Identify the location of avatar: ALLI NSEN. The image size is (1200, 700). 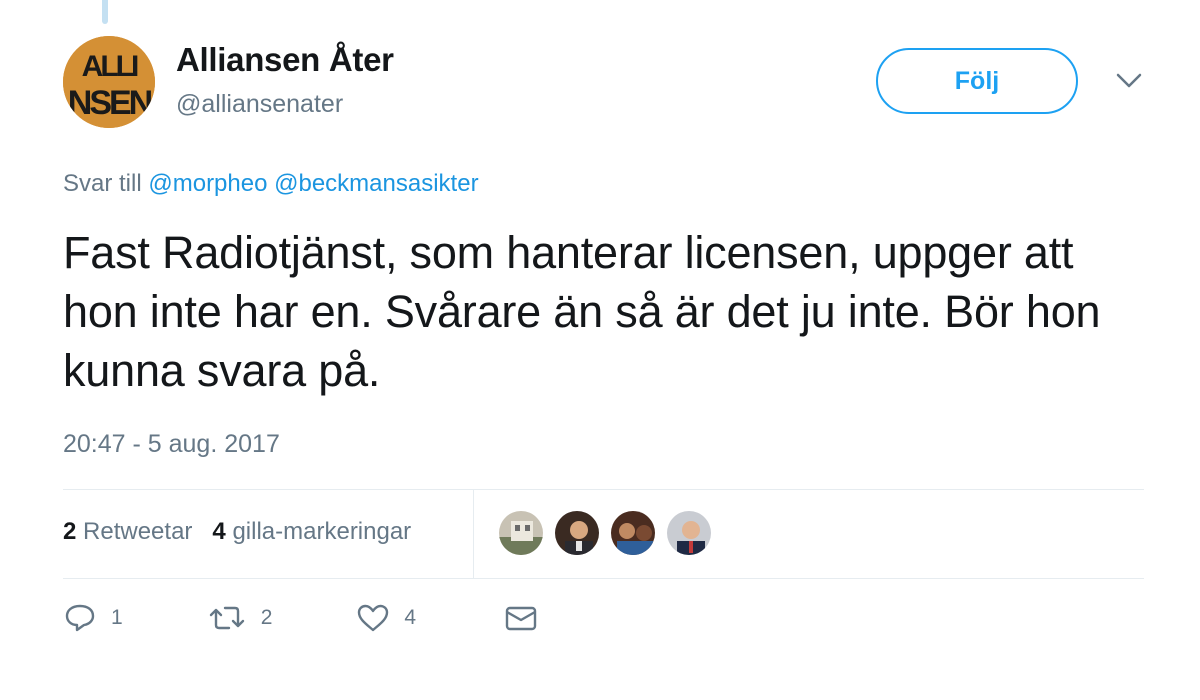
(109, 82).